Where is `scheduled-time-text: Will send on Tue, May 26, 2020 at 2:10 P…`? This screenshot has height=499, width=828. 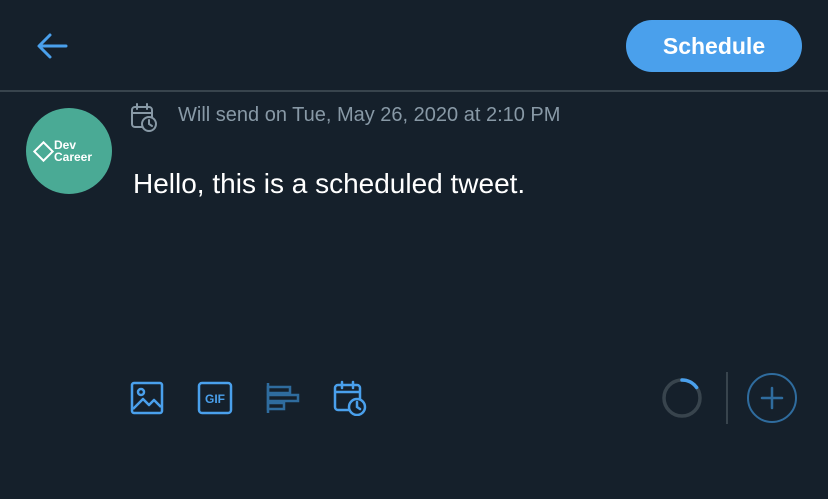 scheduled-time-text: Will send on Tue, May 26, 2020 at 2:10 P… is located at coordinates (369, 115).